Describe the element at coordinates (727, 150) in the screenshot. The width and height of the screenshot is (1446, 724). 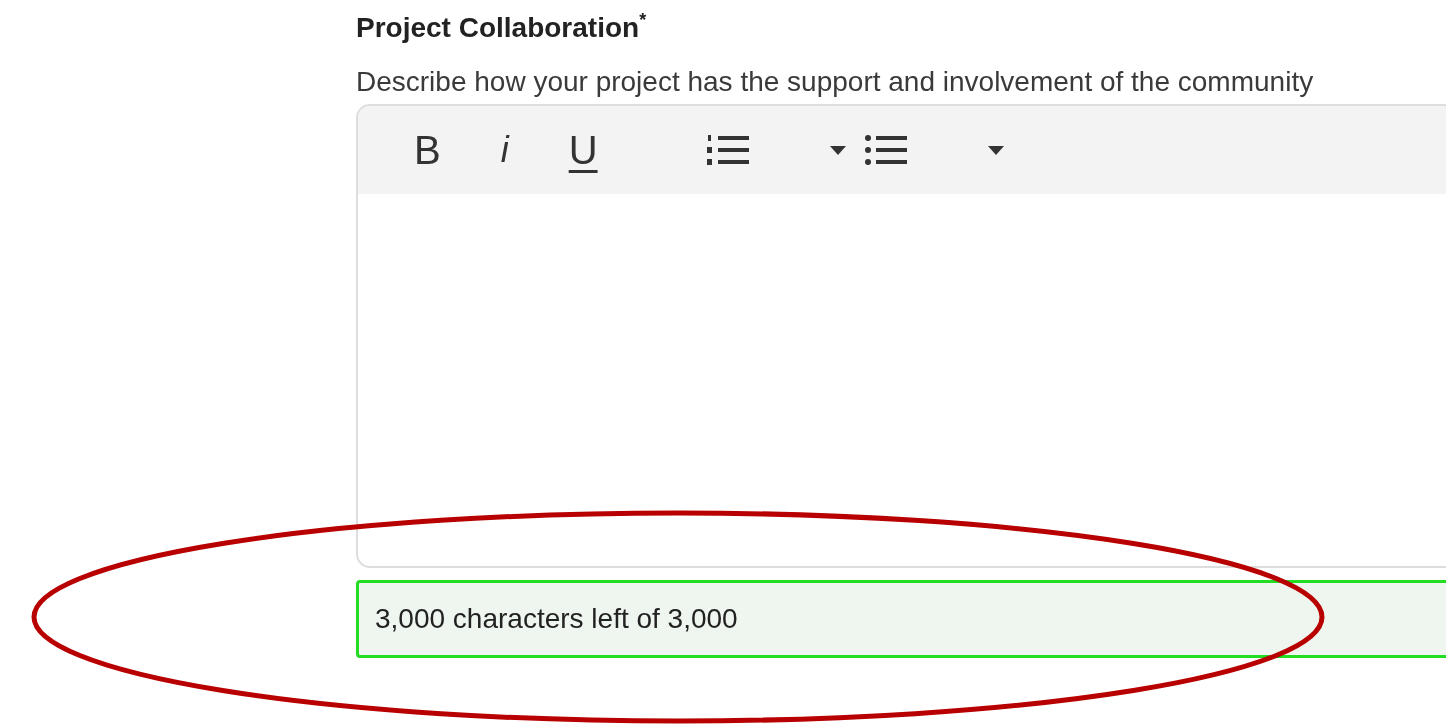
I see `numbered-list-icon` at that location.